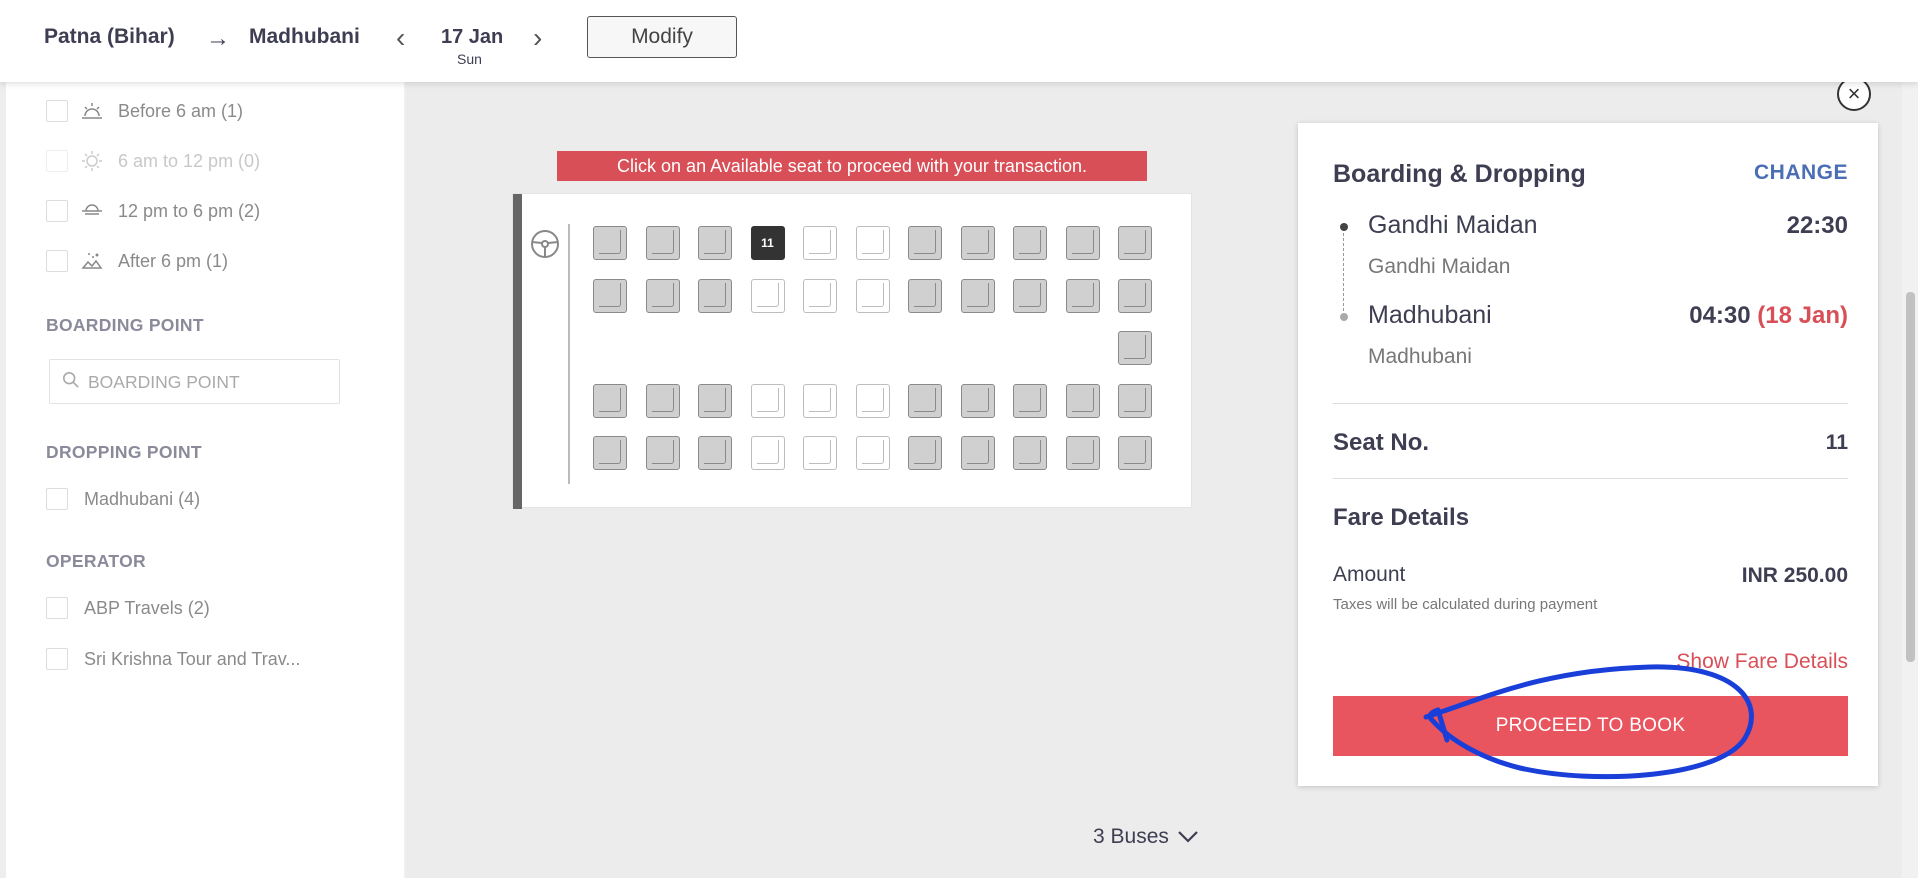 The width and height of the screenshot is (1918, 878). What do you see at coordinates (125, 325) in the screenshot?
I see `boarding-point-title: BOARDING POINT` at bounding box center [125, 325].